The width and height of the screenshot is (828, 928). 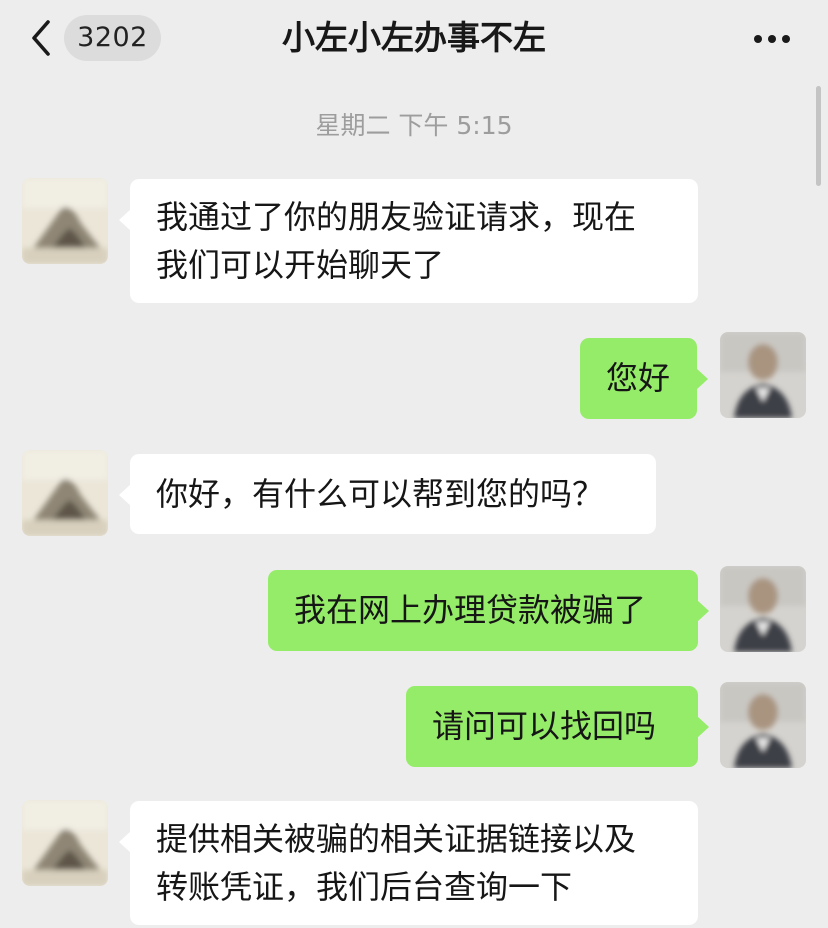 What do you see at coordinates (408, 863) in the screenshot?
I see `message-bubble-incoming: 提供相关被骗的相关证据链接以及 转账凭证，我们后台查询一下` at bounding box center [408, 863].